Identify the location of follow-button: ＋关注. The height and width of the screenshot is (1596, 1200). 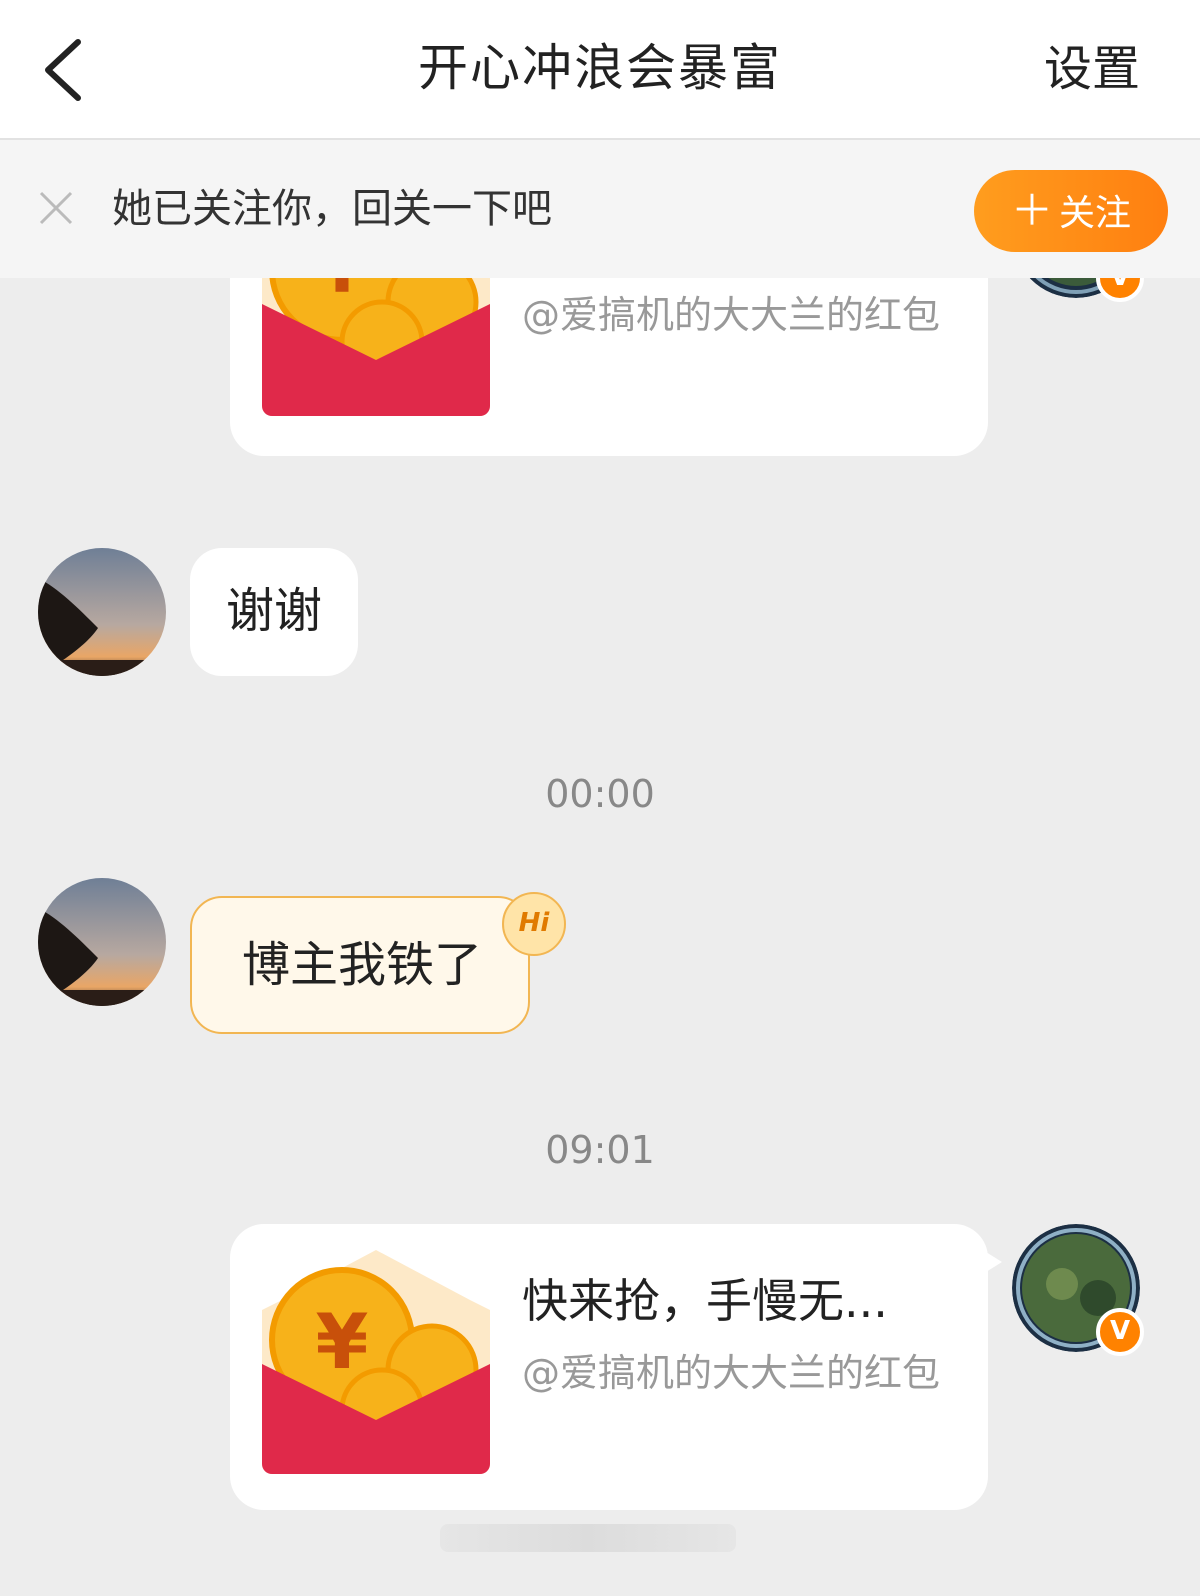
(1071, 211).